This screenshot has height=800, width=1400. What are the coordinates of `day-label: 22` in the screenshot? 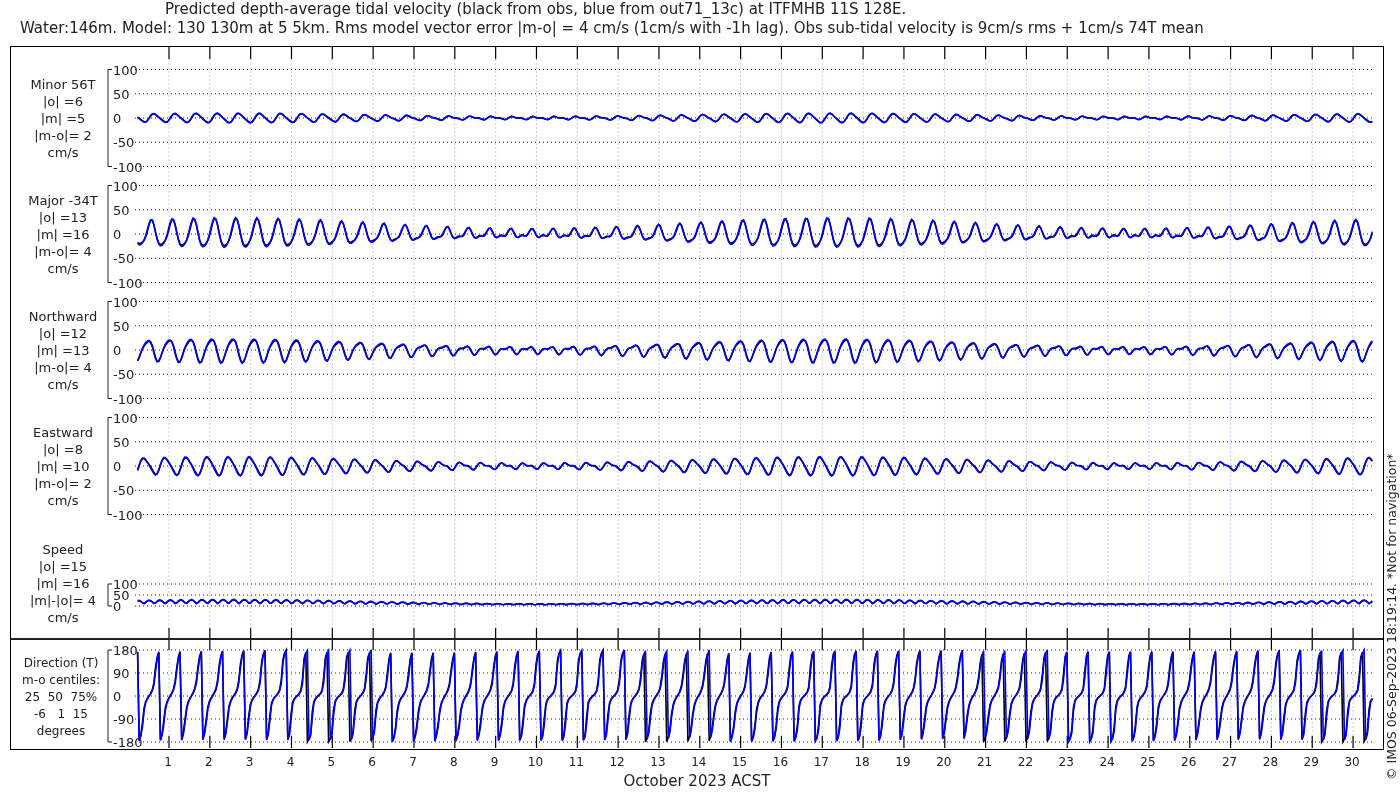 It's located at (1025, 762).